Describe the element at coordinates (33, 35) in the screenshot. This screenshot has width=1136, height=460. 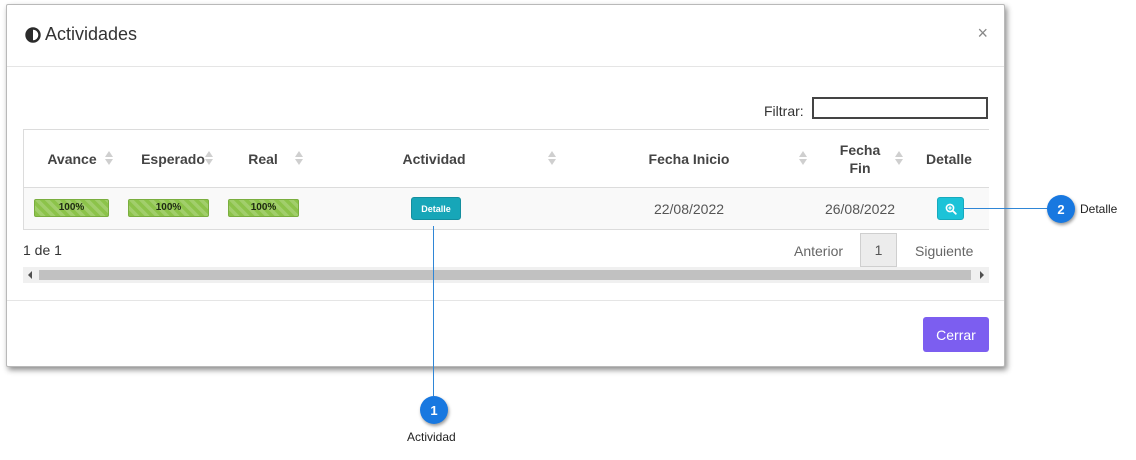
I see `half-circle-icon` at that location.